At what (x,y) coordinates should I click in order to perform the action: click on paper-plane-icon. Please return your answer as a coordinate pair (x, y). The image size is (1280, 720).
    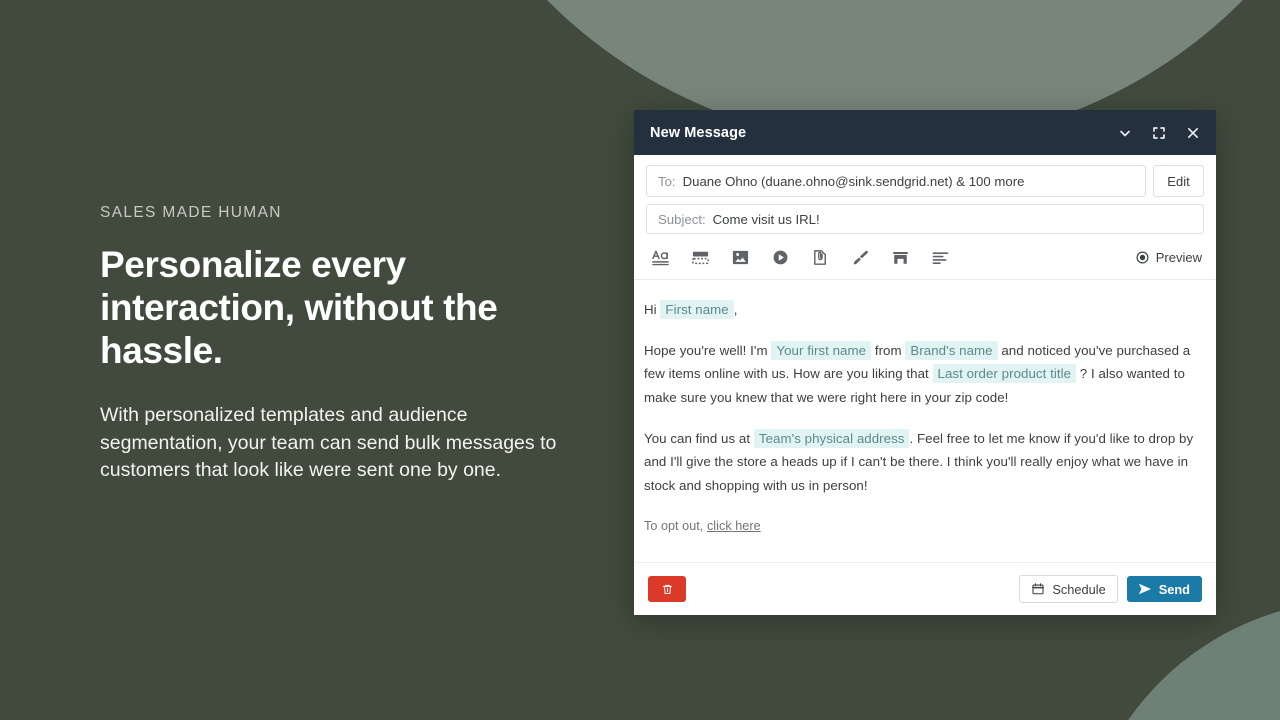
    Looking at the image, I should click on (1145, 589).